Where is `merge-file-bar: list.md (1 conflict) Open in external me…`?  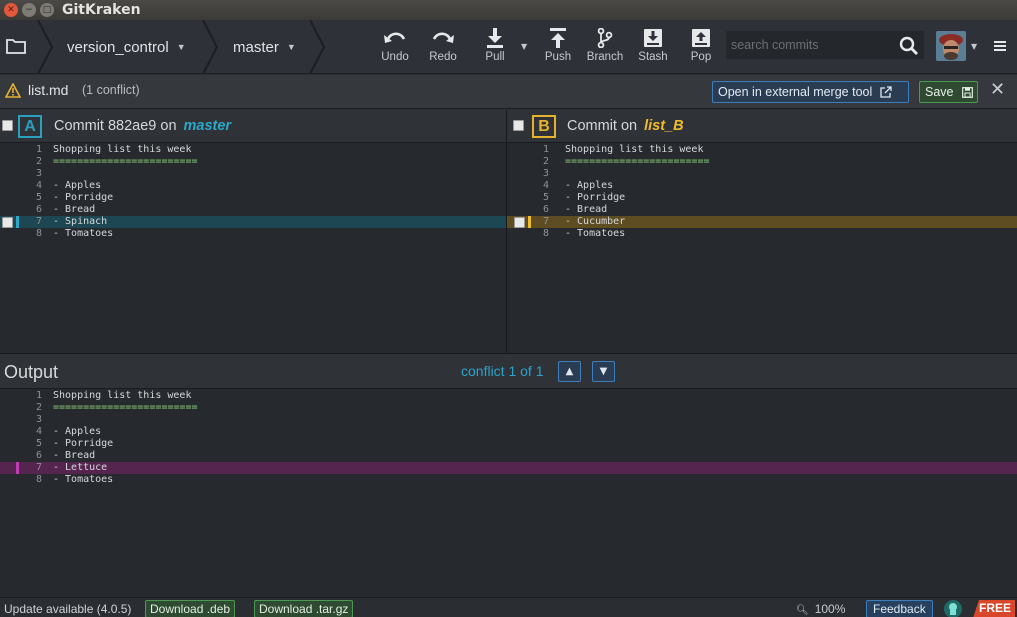 merge-file-bar: list.md (1 conflict) Open in external me… is located at coordinates (508, 92).